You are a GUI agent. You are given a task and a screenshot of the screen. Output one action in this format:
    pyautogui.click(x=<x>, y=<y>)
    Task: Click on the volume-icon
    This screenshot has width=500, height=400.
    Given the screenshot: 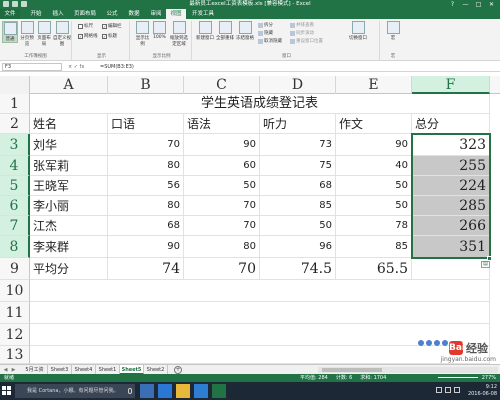 What is the action you would take?
    pyautogui.click(x=448, y=390)
    